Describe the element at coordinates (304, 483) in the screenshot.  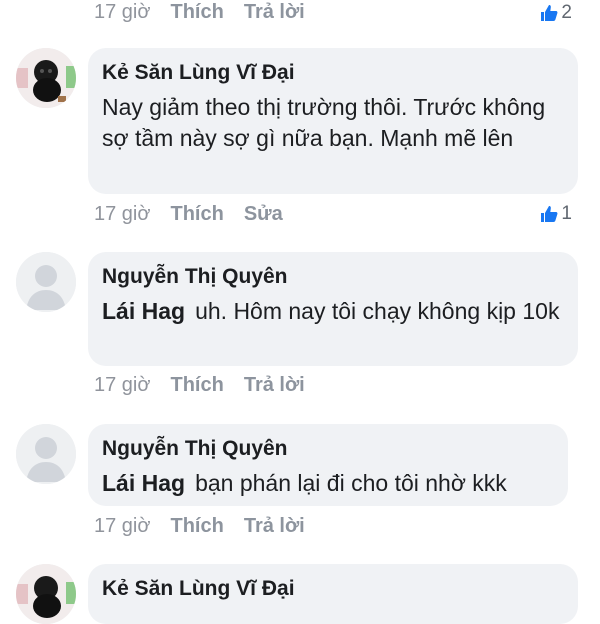
I see `comment-text: Lái Hag bạn phán lại đi cho tôi nhờ kkk` at that location.